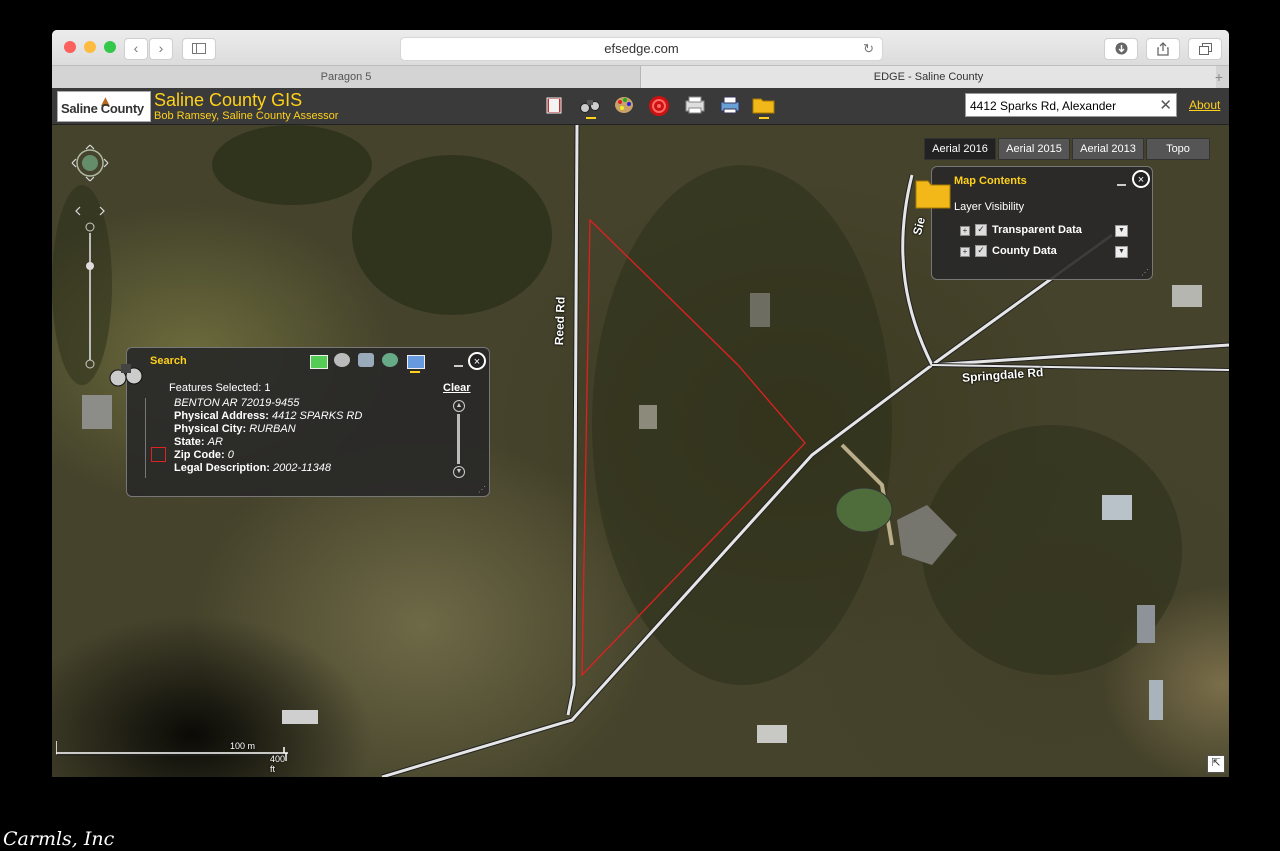  I want to click on scale-imperial-label: 400 ft, so click(278, 764).